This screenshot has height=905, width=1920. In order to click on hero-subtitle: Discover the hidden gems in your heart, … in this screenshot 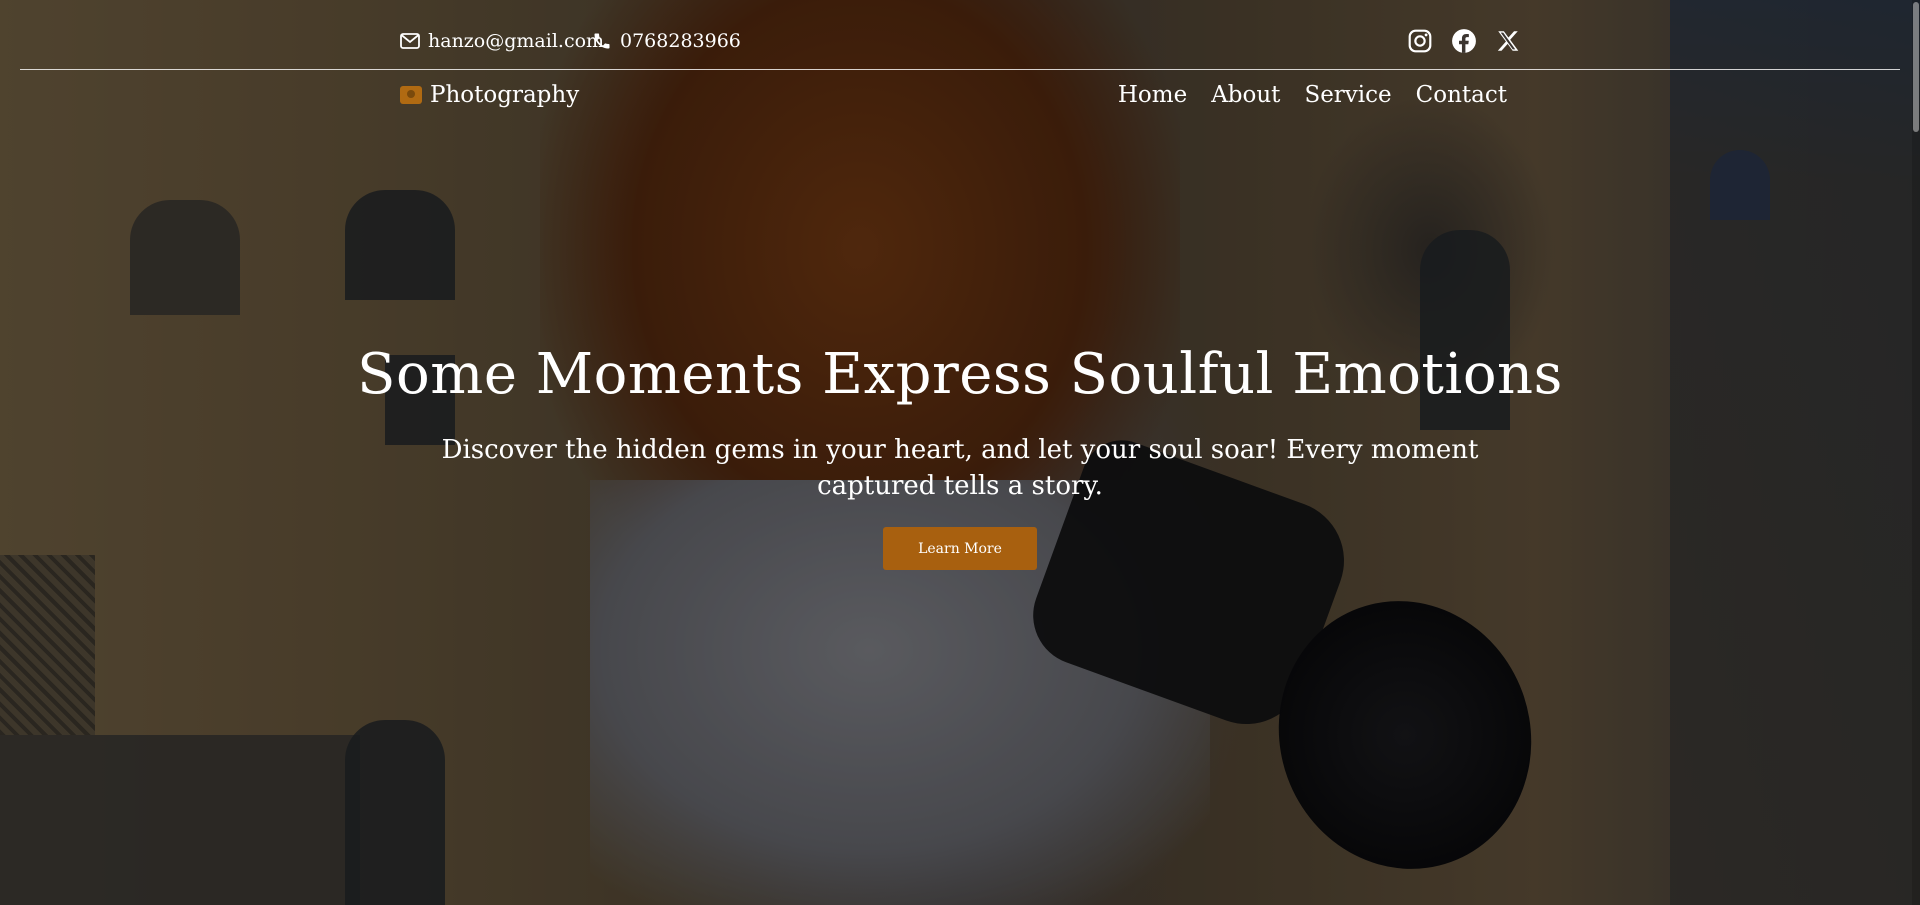, I will do `click(960, 468)`.